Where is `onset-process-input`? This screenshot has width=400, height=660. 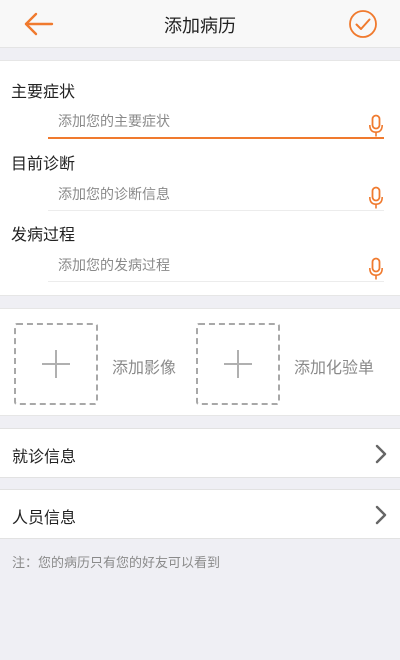
onset-process-input is located at coordinates (216, 266).